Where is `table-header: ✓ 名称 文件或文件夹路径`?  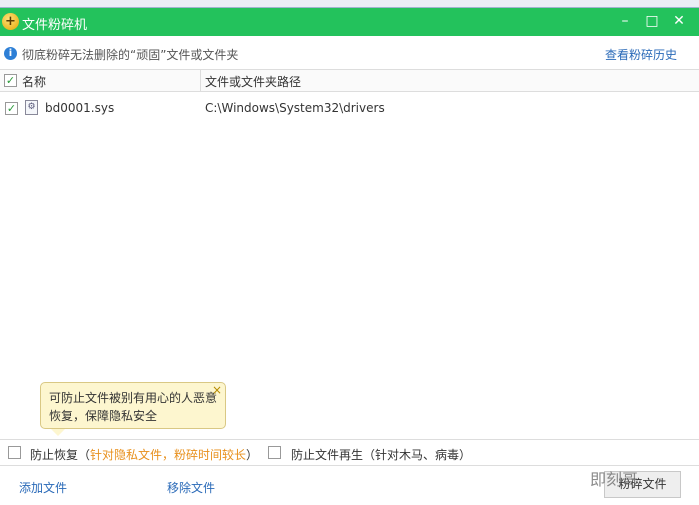 table-header: ✓ 名称 文件或文件夹路径 is located at coordinates (349, 81).